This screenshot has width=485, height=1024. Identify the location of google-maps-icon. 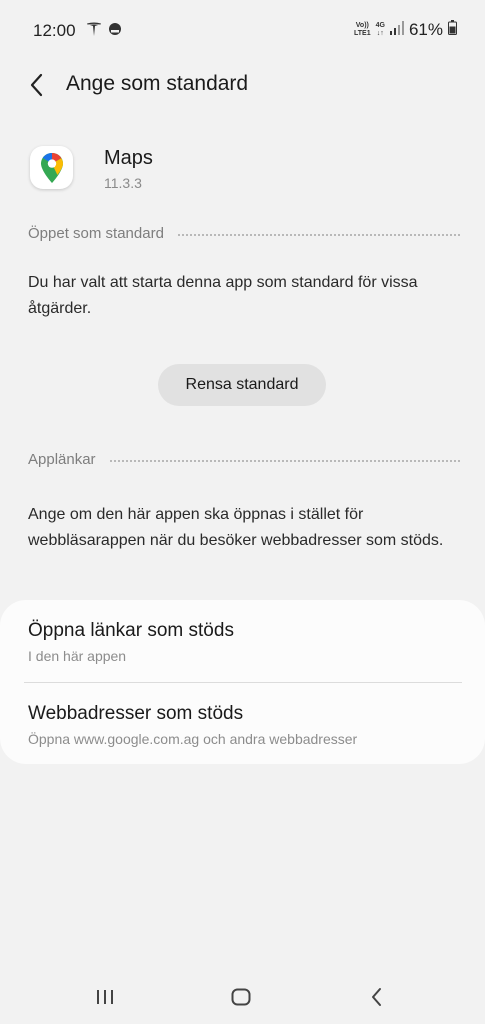
(51, 167).